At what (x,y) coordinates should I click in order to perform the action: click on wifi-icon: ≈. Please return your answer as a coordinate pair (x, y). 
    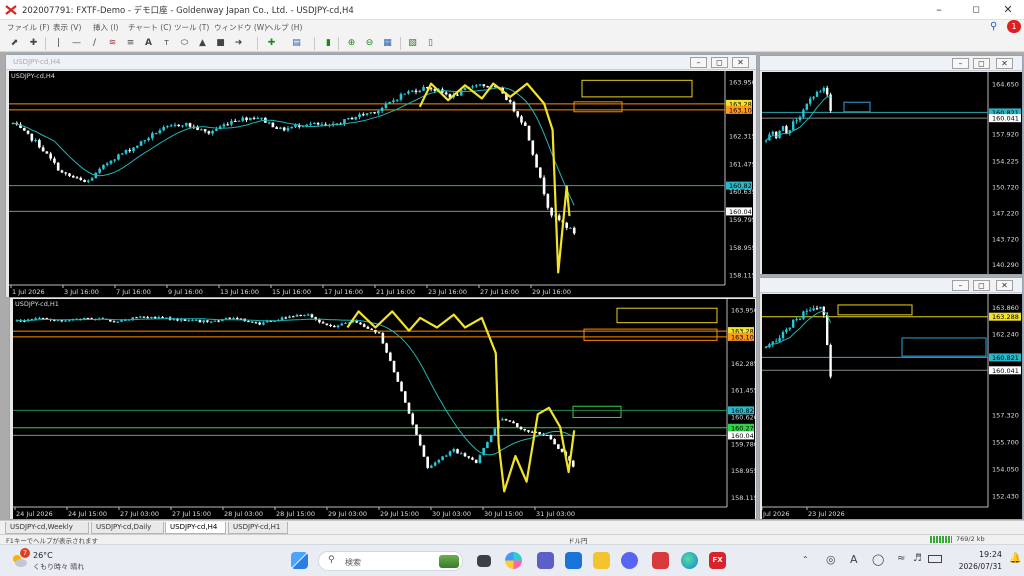
    Looking at the image, I should click on (901, 558).